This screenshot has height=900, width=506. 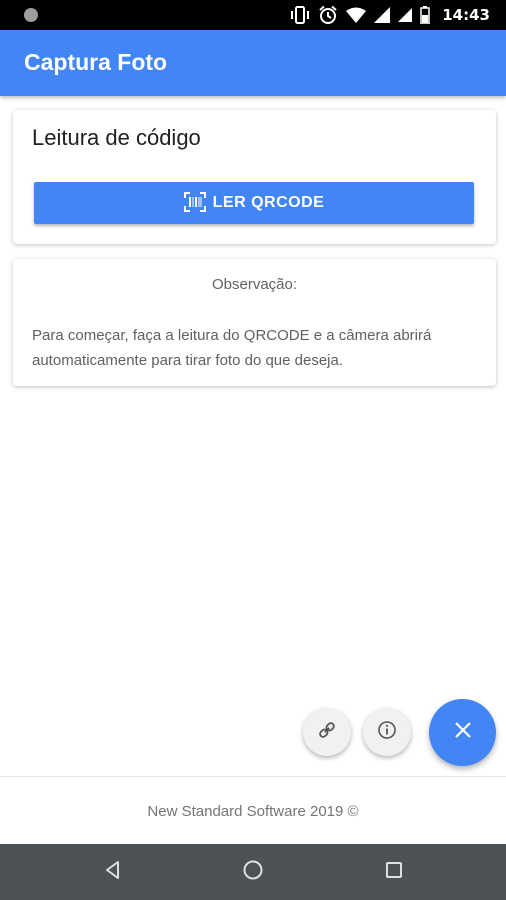 I want to click on wifi-icon, so click(x=356, y=15).